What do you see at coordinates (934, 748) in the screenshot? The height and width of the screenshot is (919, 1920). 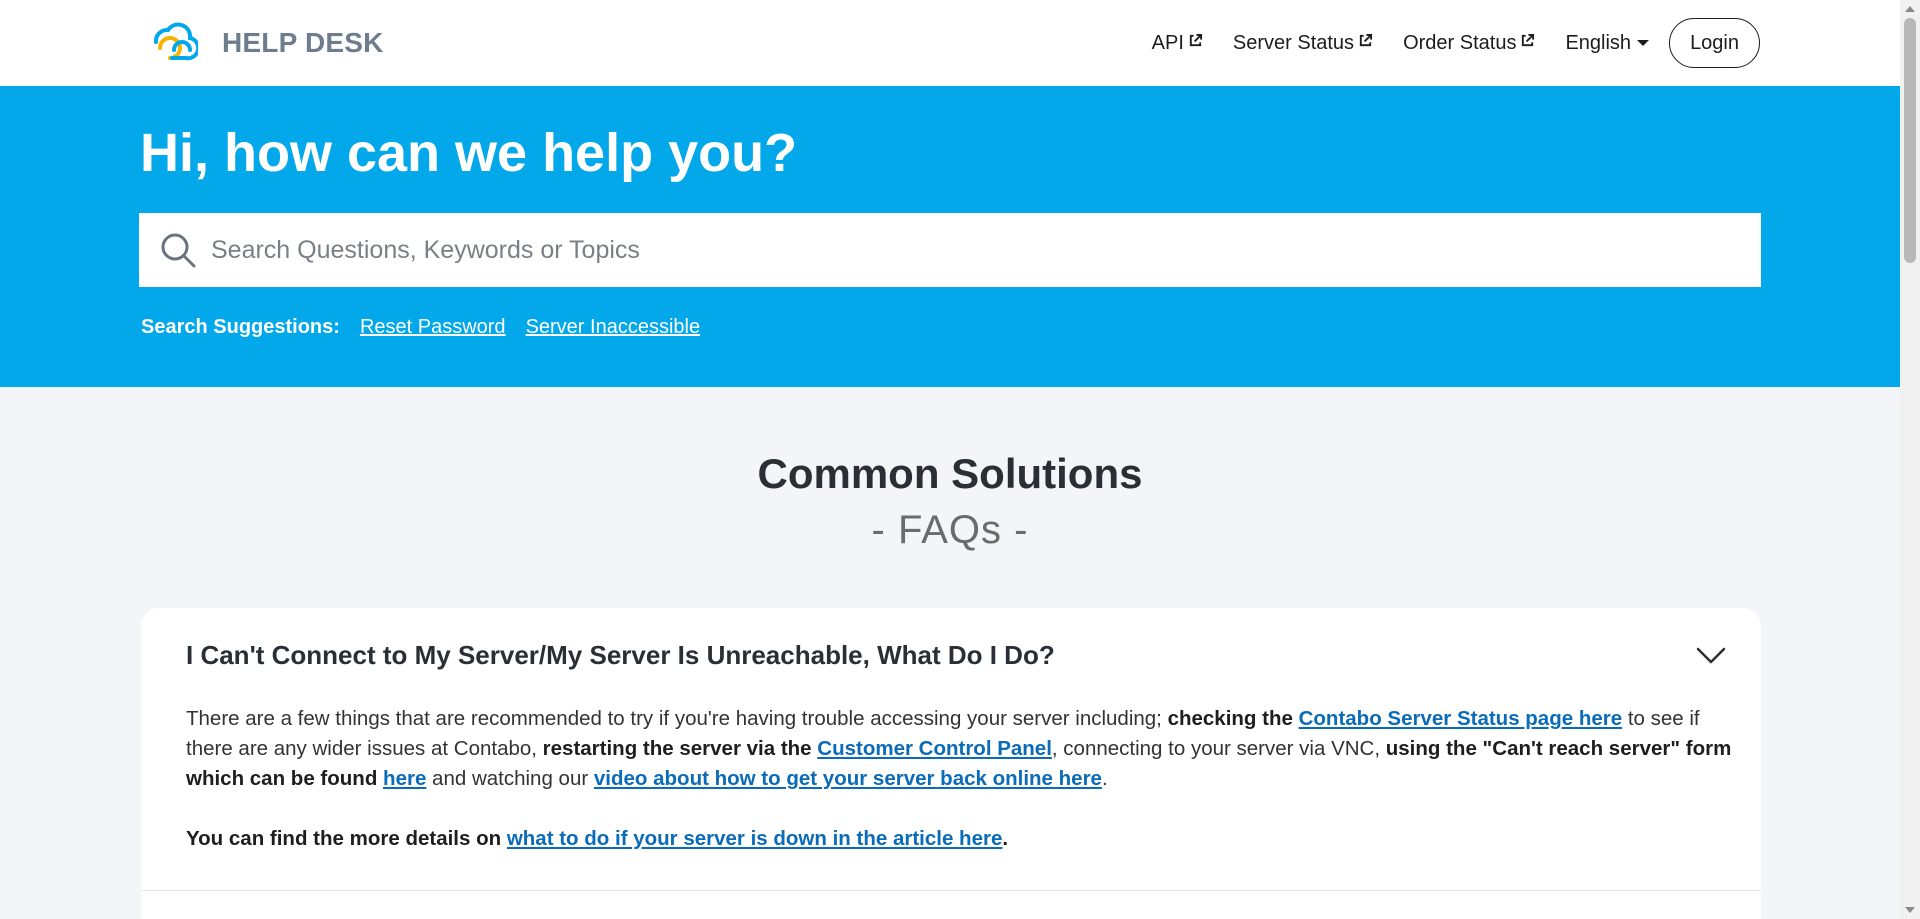 I see `customer-control-panel-link: Customer Control Panel` at bounding box center [934, 748].